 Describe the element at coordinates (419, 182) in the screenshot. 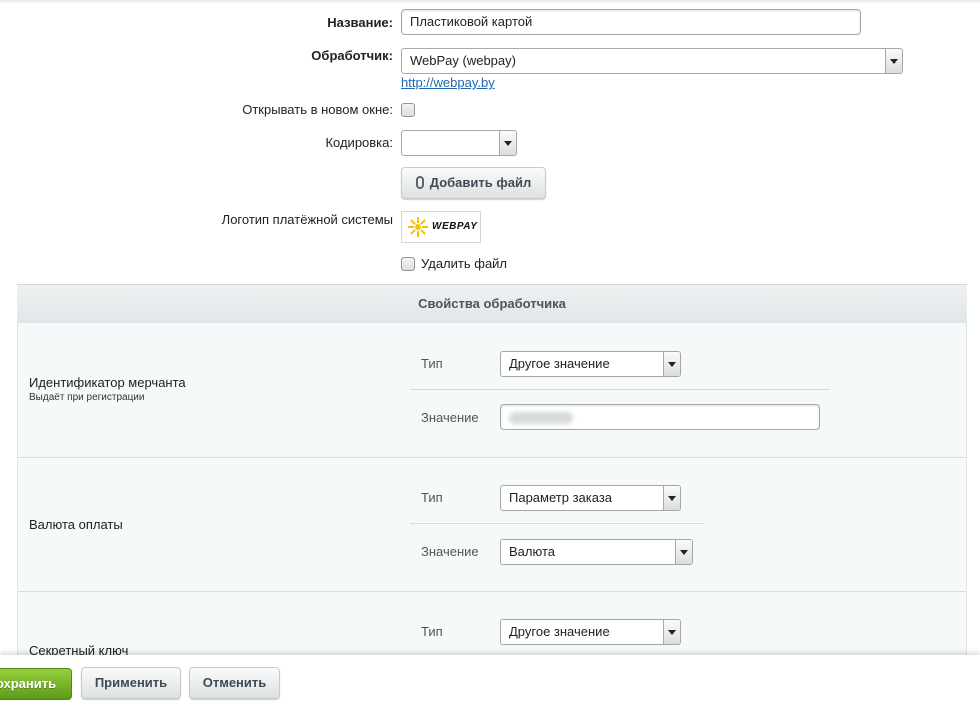

I see `paperclip-icon` at that location.